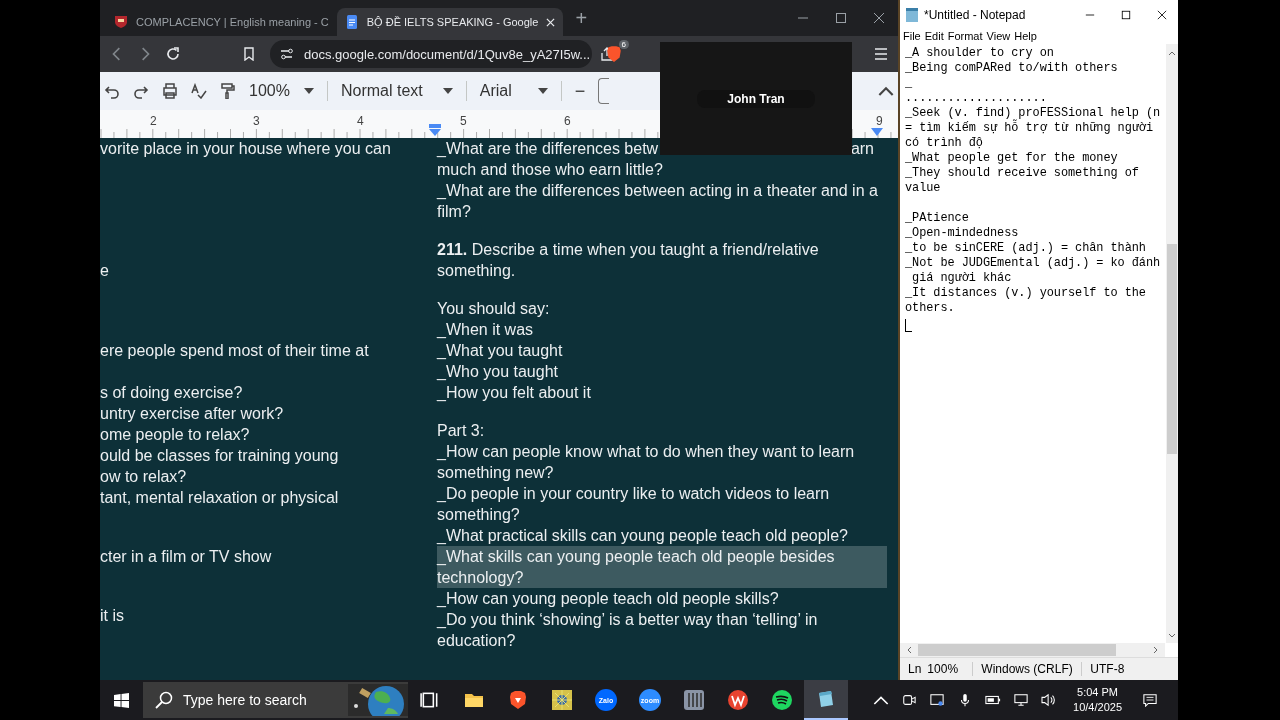 The width and height of the screenshot is (1280, 720). Describe the element at coordinates (909, 650) in the screenshot. I see `scroll-left-icon` at that location.